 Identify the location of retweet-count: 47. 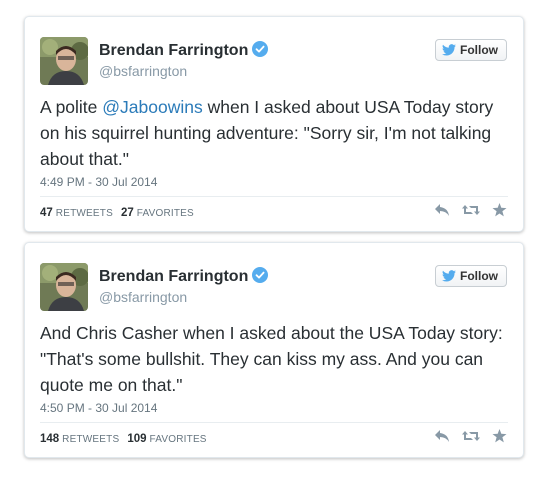
(46, 213).